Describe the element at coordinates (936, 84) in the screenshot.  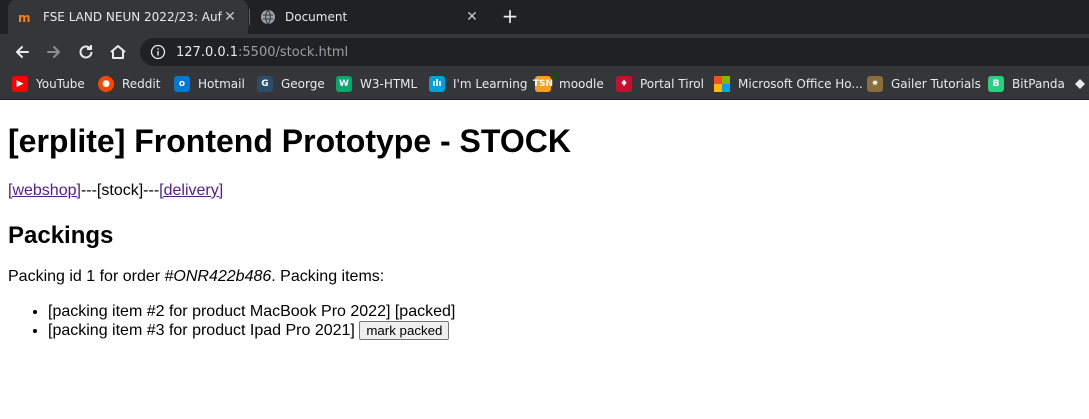
I see `bookmark-label: Gailer Tutorials` at that location.